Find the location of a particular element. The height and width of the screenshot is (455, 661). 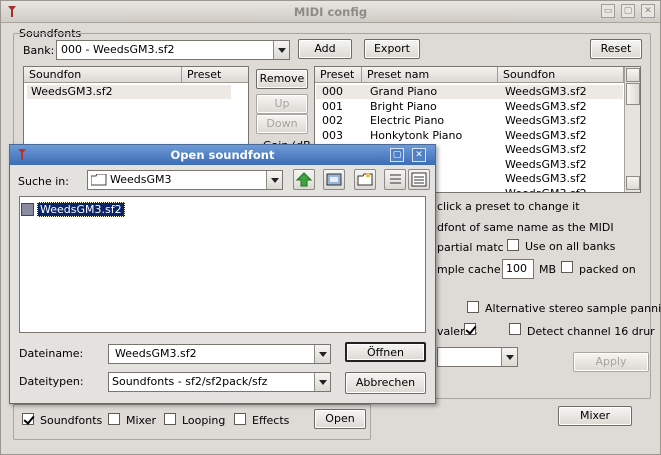

mixer-checkbox is located at coordinates (114, 419).